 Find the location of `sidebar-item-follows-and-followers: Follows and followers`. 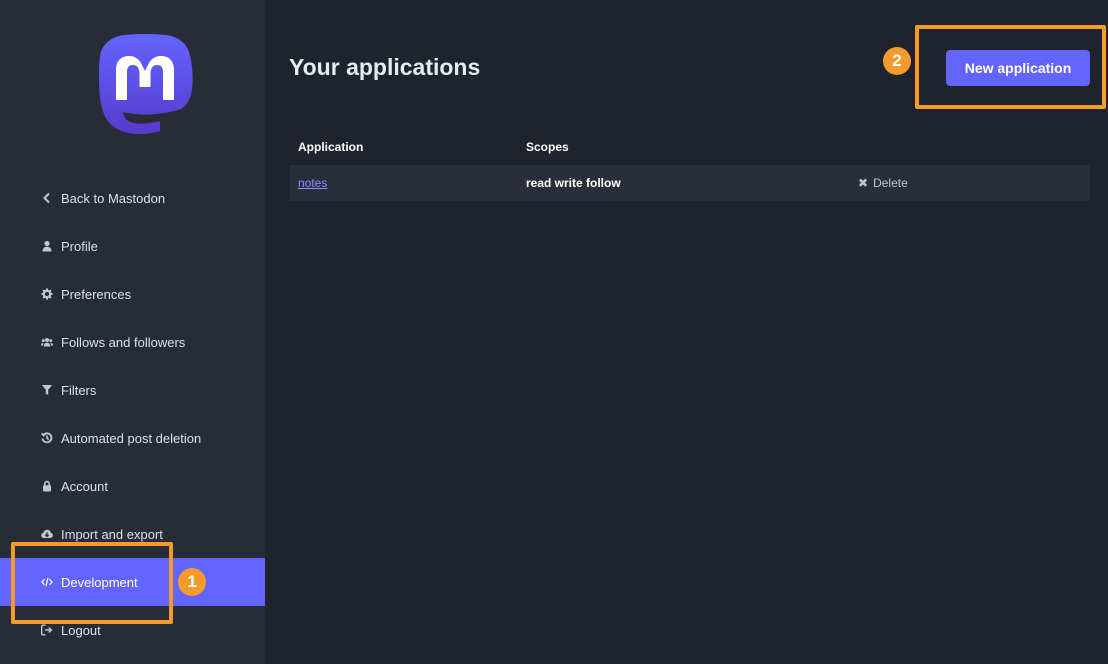

sidebar-item-follows-and-followers: Follows and followers is located at coordinates (132, 342).